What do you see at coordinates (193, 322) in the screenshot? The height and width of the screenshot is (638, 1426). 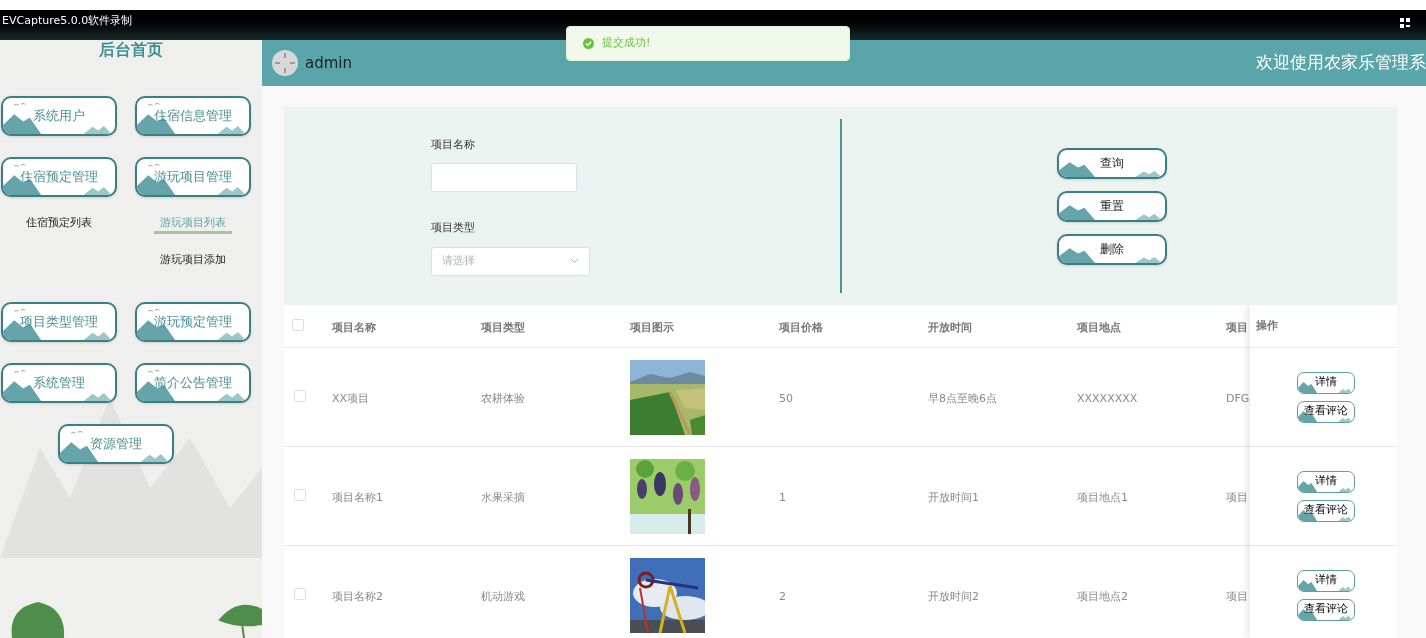 I see `menu-button: 游玩预定管理` at bounding box center [193, 322].